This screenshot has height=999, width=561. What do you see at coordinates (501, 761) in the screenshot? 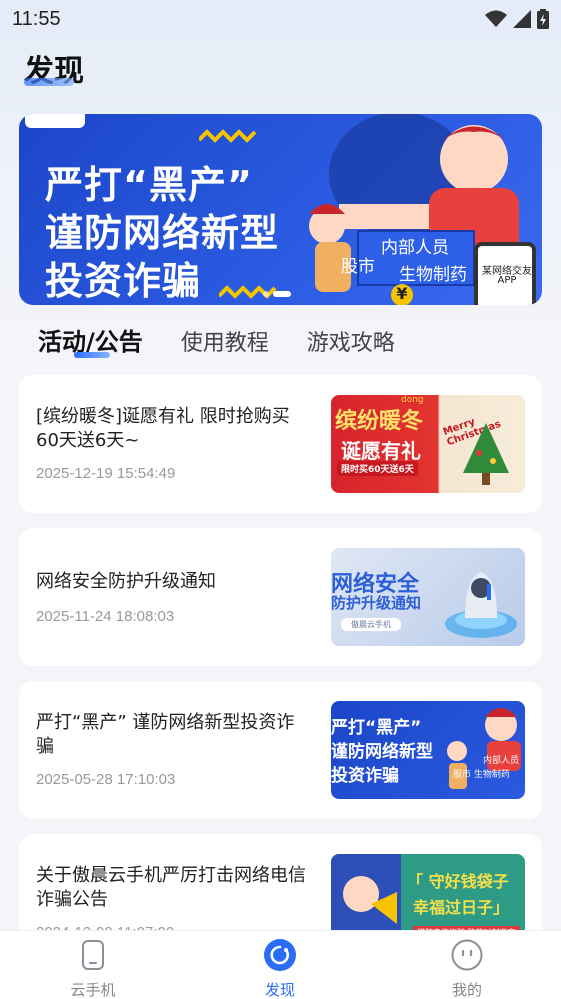
I see `thumb-tag-insider: 内部人员` at bounding box center [501, 761].